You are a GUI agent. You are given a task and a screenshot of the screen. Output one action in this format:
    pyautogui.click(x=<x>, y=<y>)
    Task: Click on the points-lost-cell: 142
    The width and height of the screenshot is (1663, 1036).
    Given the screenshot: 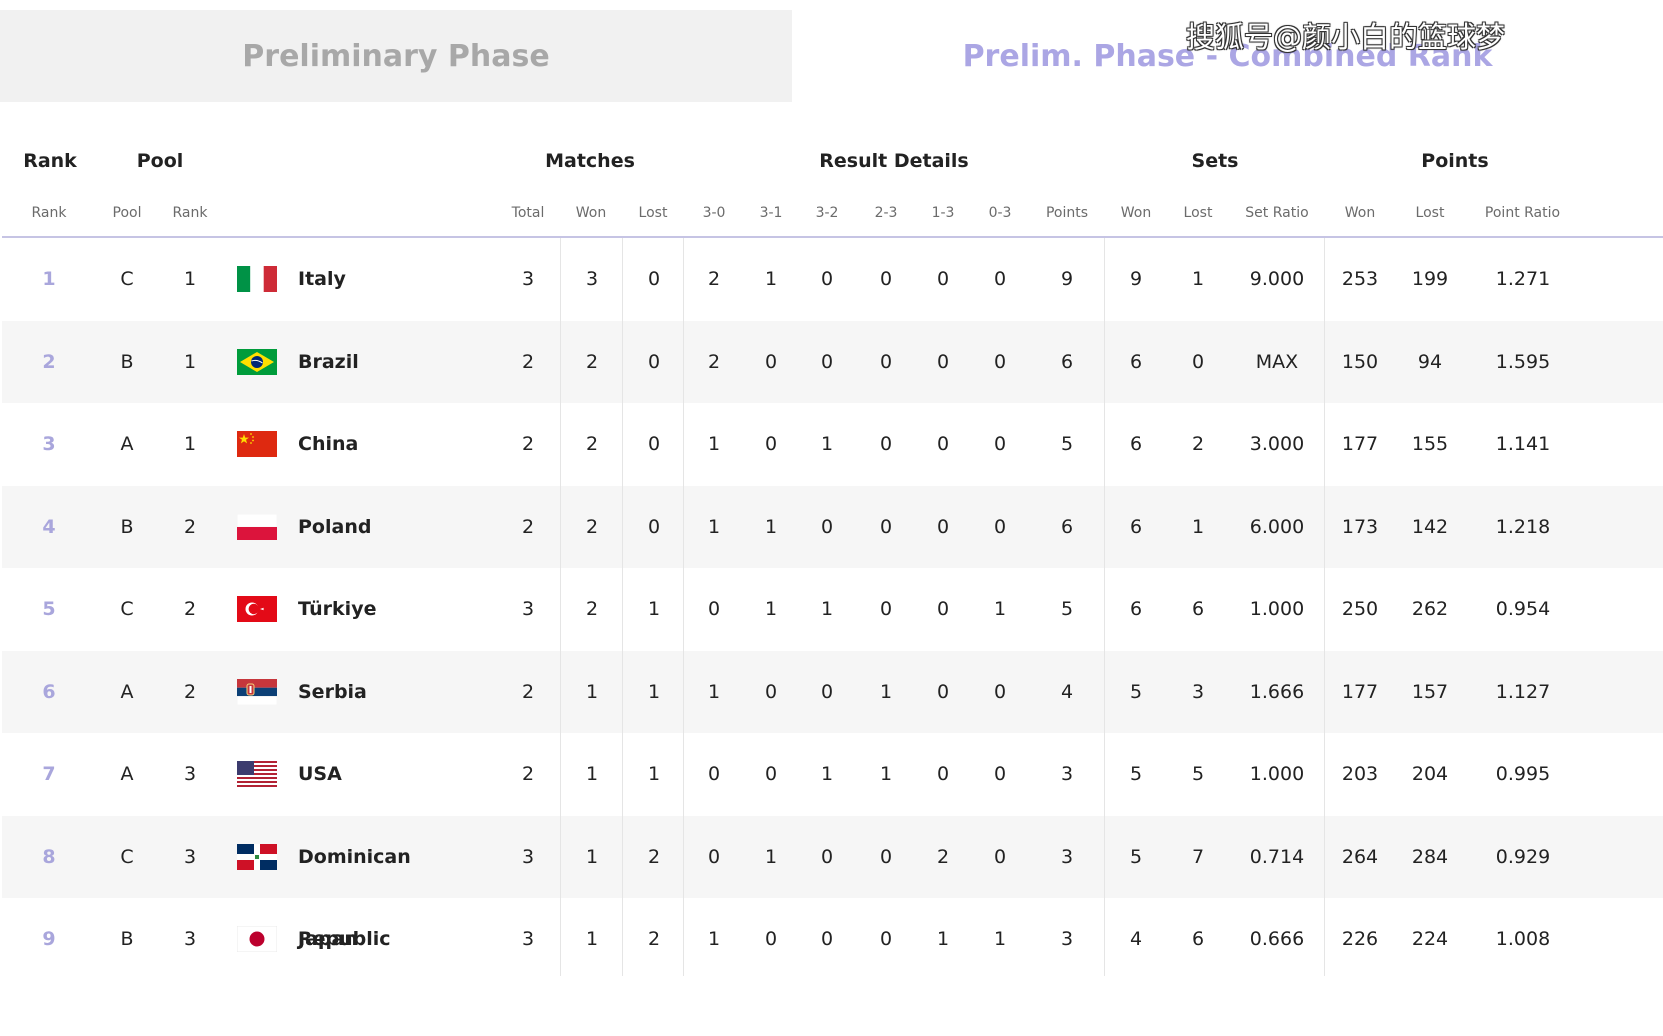 What is the action you would take?
    pyautogui.click(x=1430, y=526)
    